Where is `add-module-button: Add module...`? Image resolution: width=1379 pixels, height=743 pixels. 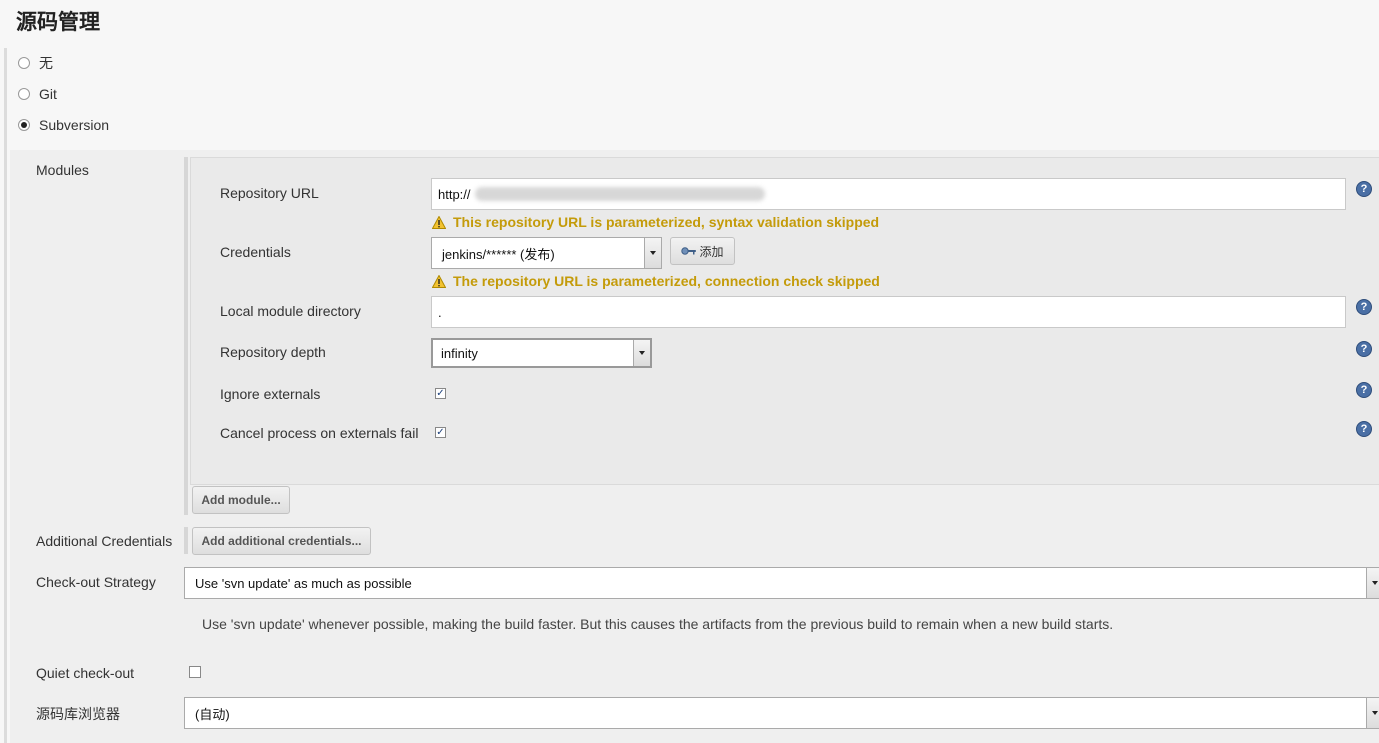
add-module-button: Add module... is located at coordinates (241, 500).